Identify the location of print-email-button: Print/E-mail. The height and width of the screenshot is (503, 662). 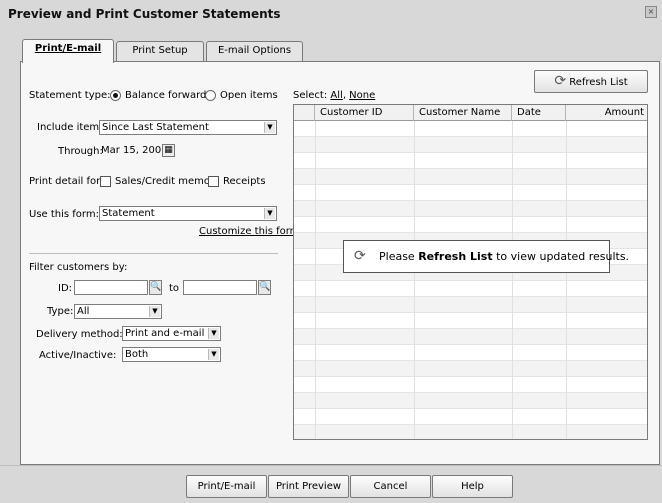
(226, 486).